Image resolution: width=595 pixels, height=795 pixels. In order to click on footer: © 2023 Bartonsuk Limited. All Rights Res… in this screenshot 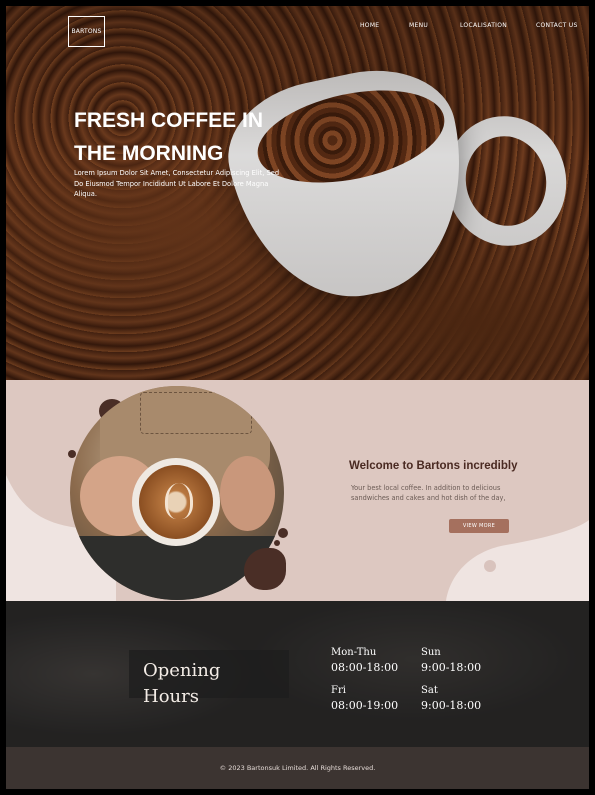, I will do `click(297, 768)`.